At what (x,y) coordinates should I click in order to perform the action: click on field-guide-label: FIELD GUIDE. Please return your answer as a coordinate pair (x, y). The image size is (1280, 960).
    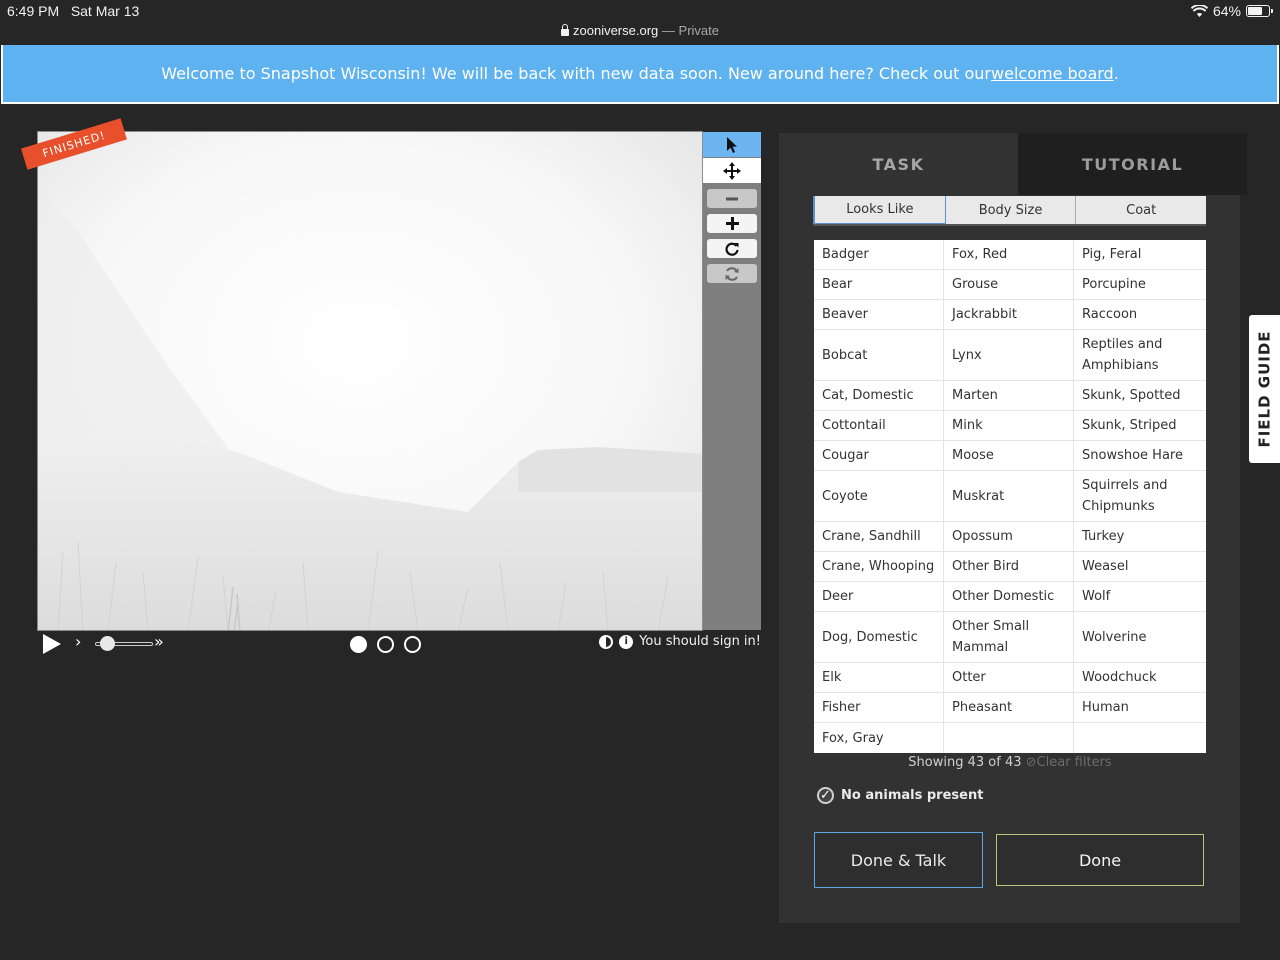
    Looking at the image, I should click on (1264, 389).